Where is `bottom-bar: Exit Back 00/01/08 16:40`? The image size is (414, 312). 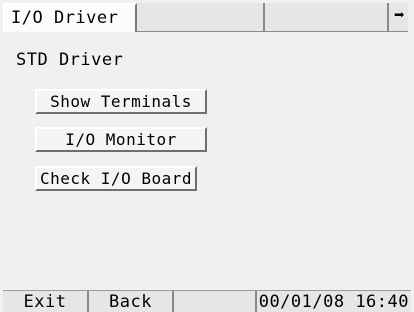
bottom-bar: Exit Back 00/01/08 16:40 is located at coordinates (207, 301).